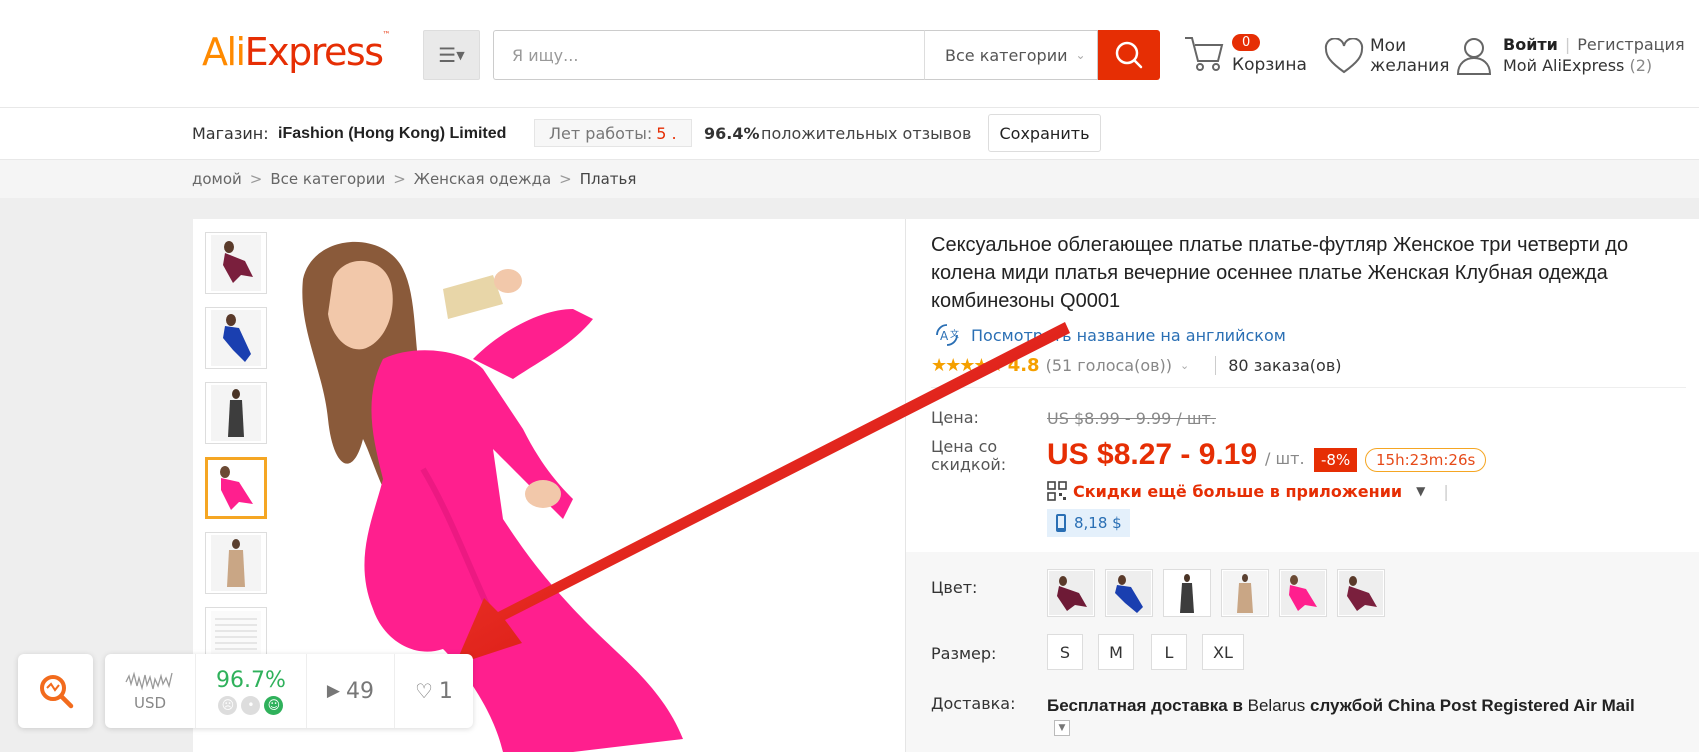  I want to click on widget-rating-pct: 96.7%, so click(251, 680).